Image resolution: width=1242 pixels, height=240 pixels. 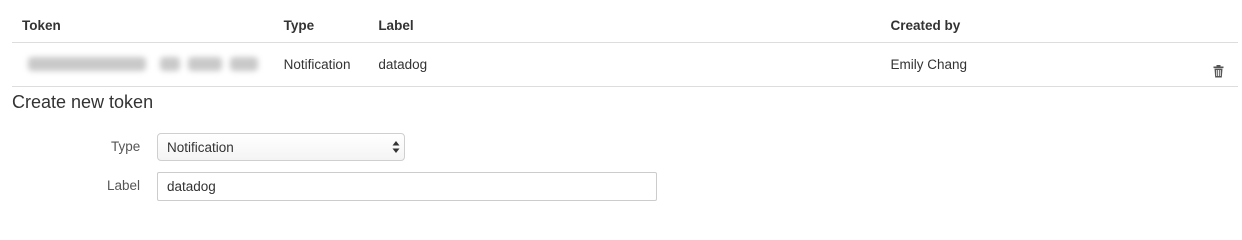 I want to click on form-row-type: Type Notification, so click(x=340, y=148).